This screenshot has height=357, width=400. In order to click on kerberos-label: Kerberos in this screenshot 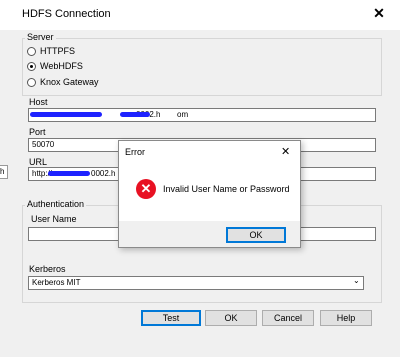, I will do `click(47, 269)`.